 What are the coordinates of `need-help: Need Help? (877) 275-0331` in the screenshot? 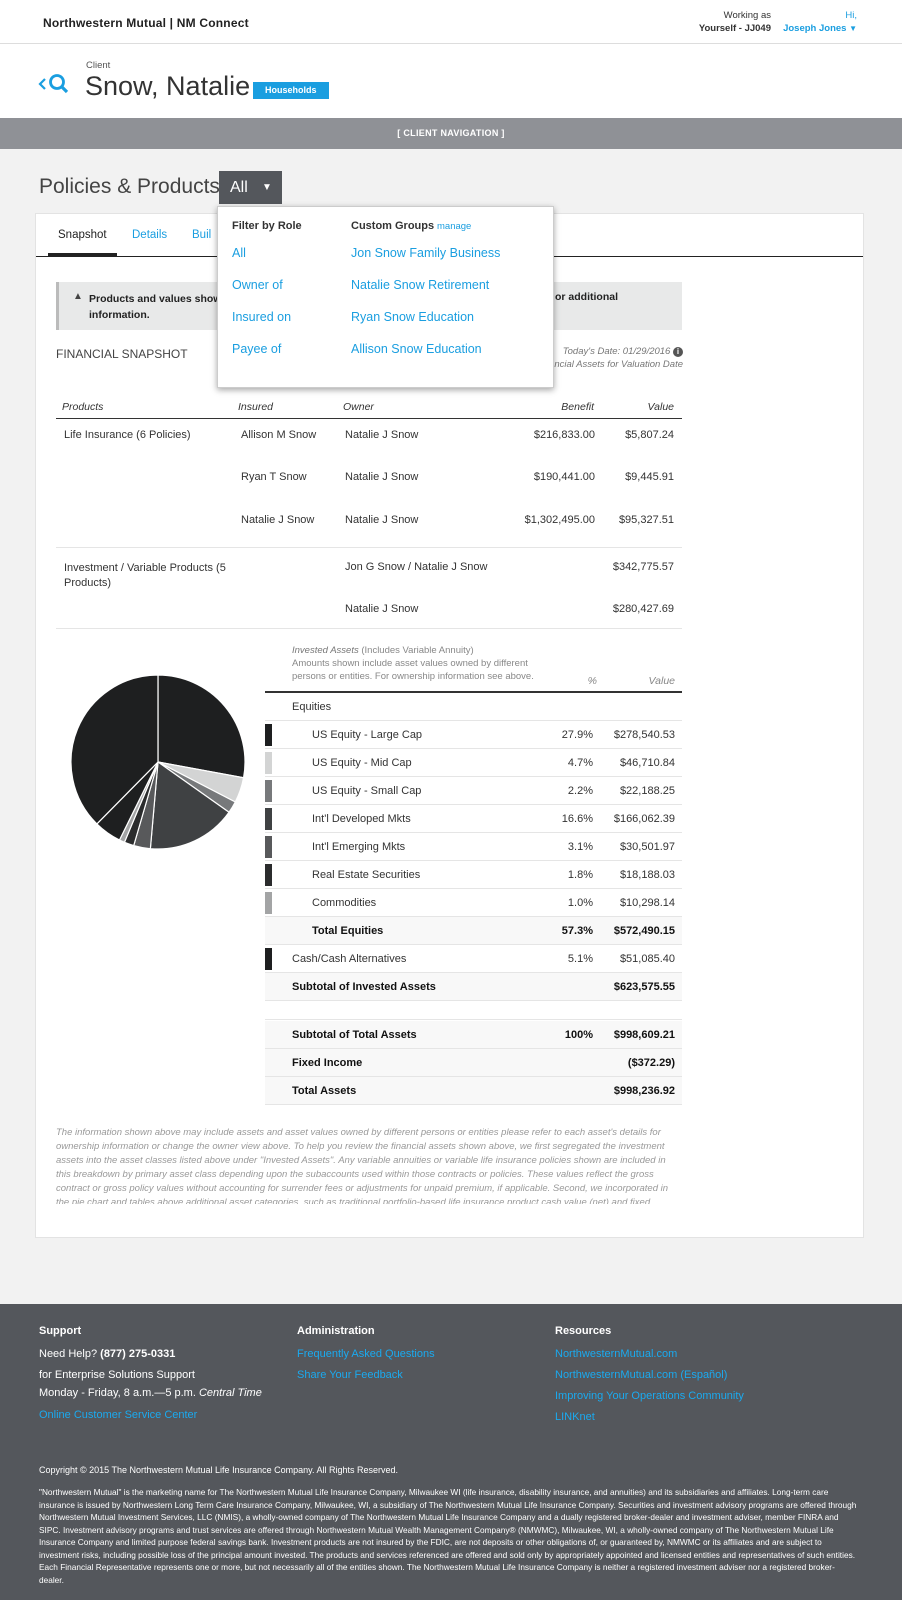 It's located at (107, 1354).